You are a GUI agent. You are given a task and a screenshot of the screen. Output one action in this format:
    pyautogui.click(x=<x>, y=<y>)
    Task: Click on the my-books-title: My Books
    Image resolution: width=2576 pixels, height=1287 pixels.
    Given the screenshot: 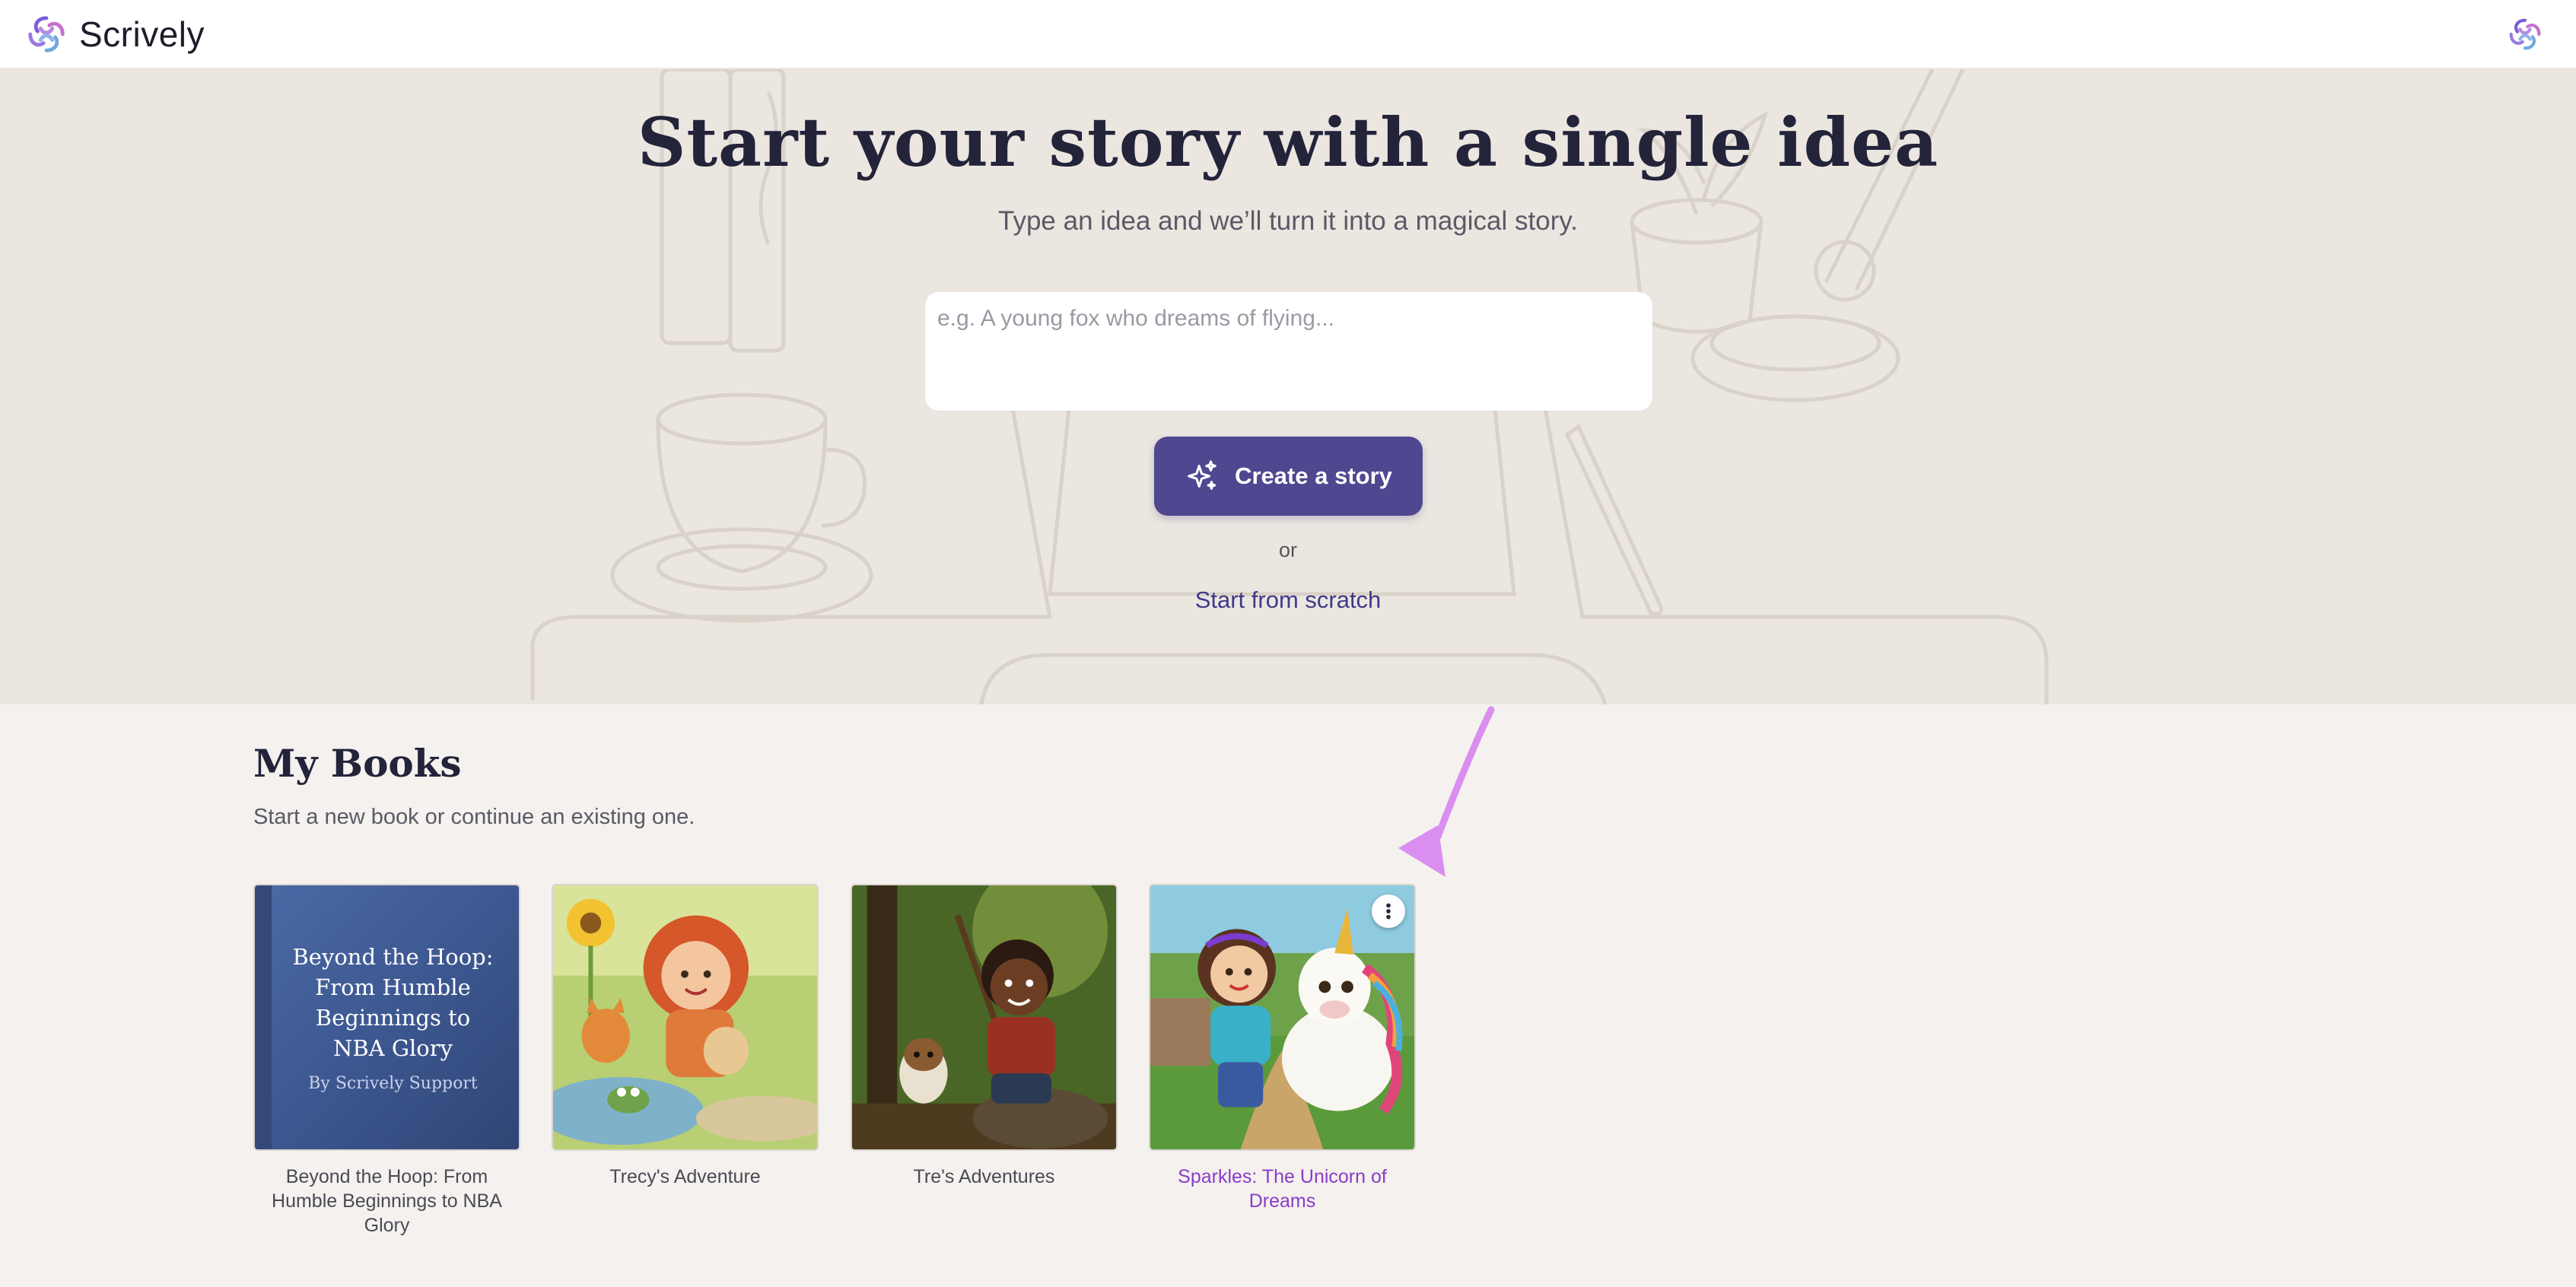 What is the action you would take?
    pyautogui.click(x=358, y=763)
    